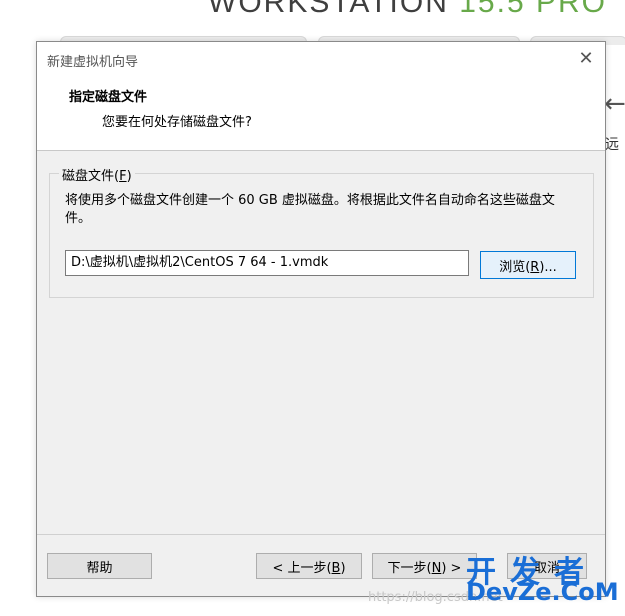 The height and width of the screenshot is (616, 625). I want to click on disk-file-group-label: 磁盘文件(F), so click(97, 174).